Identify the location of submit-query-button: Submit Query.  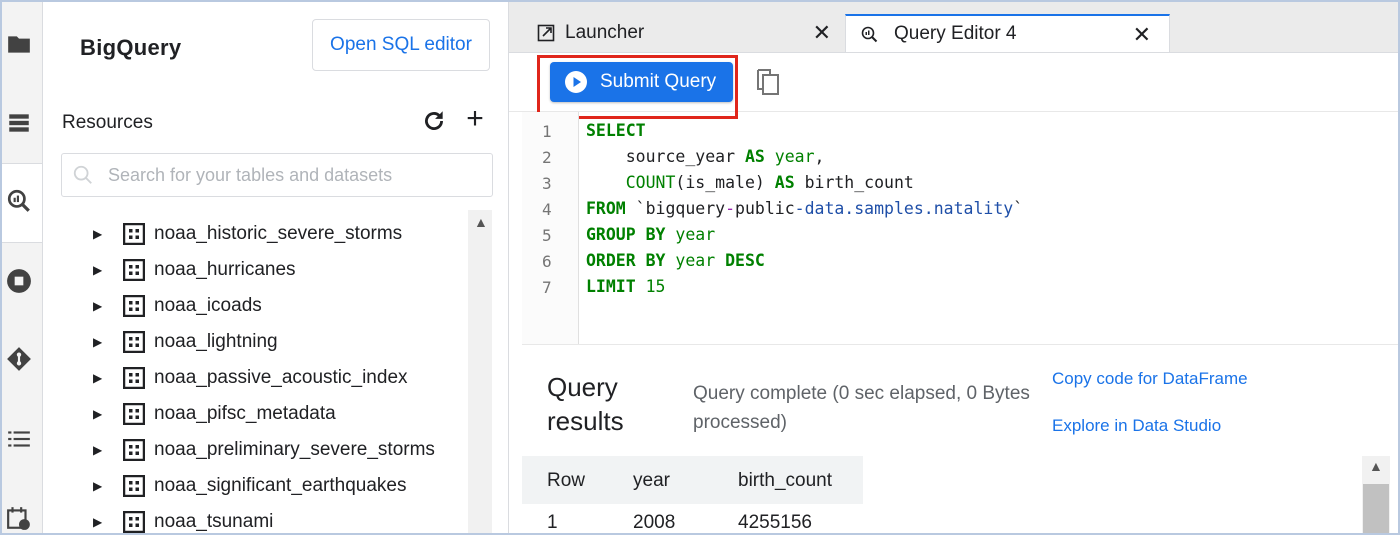
(641, 82).